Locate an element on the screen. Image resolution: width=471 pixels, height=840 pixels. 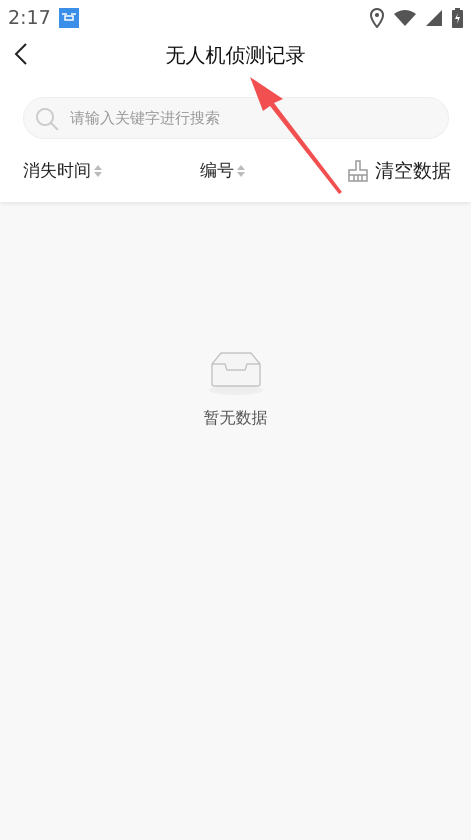
location-icon is located at coordinates (377, 18).